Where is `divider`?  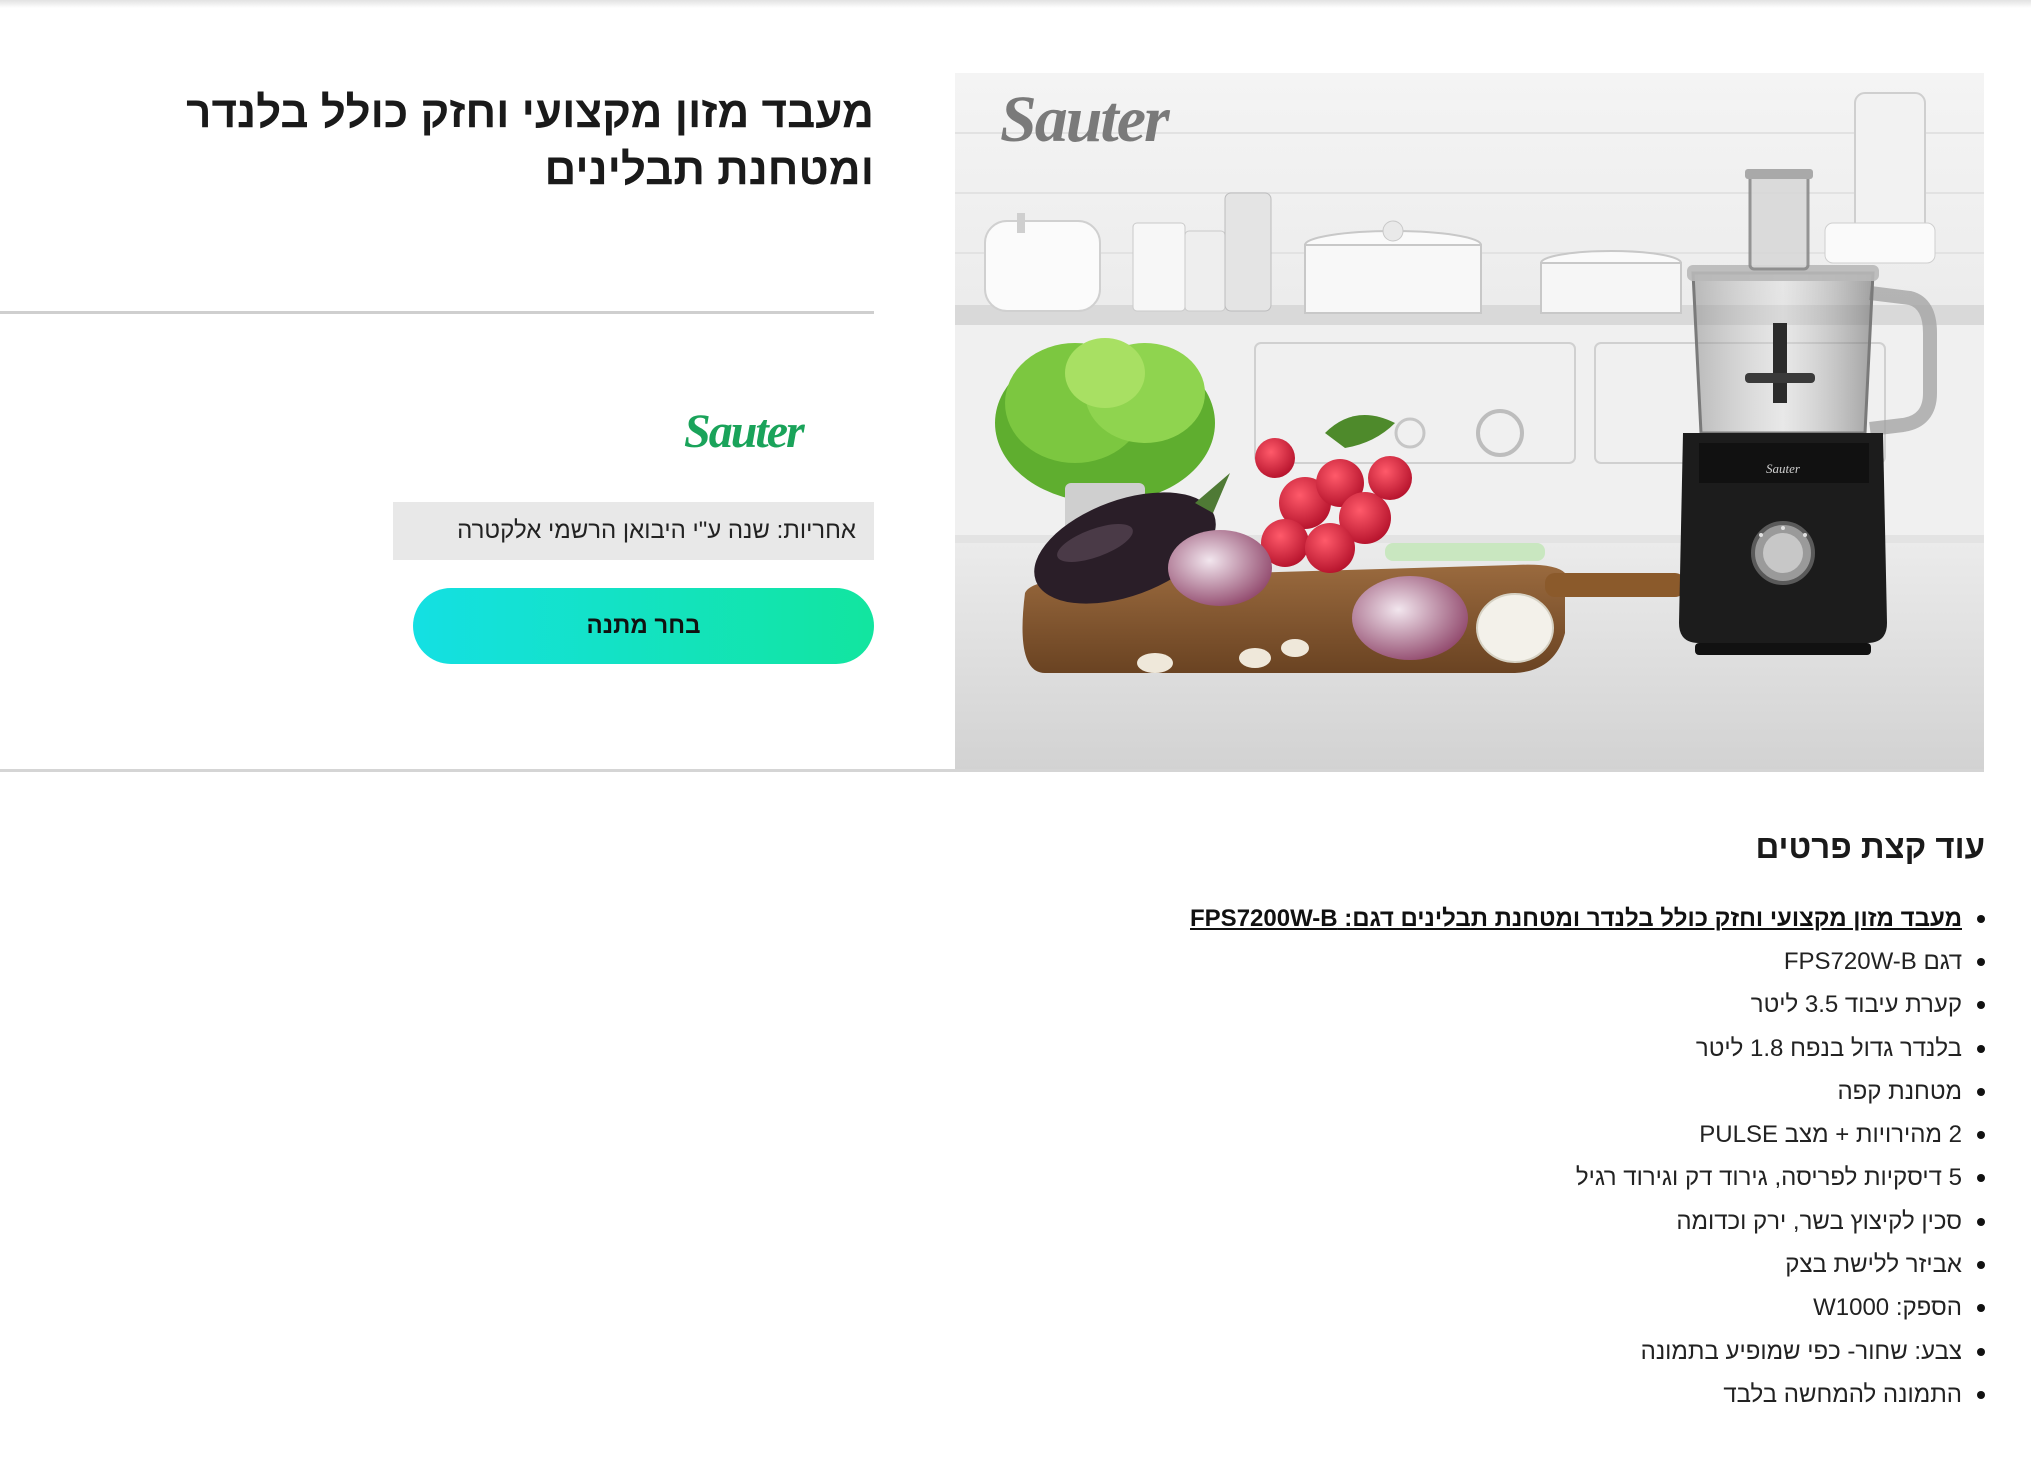 divider is located at coordinates (437, 312).